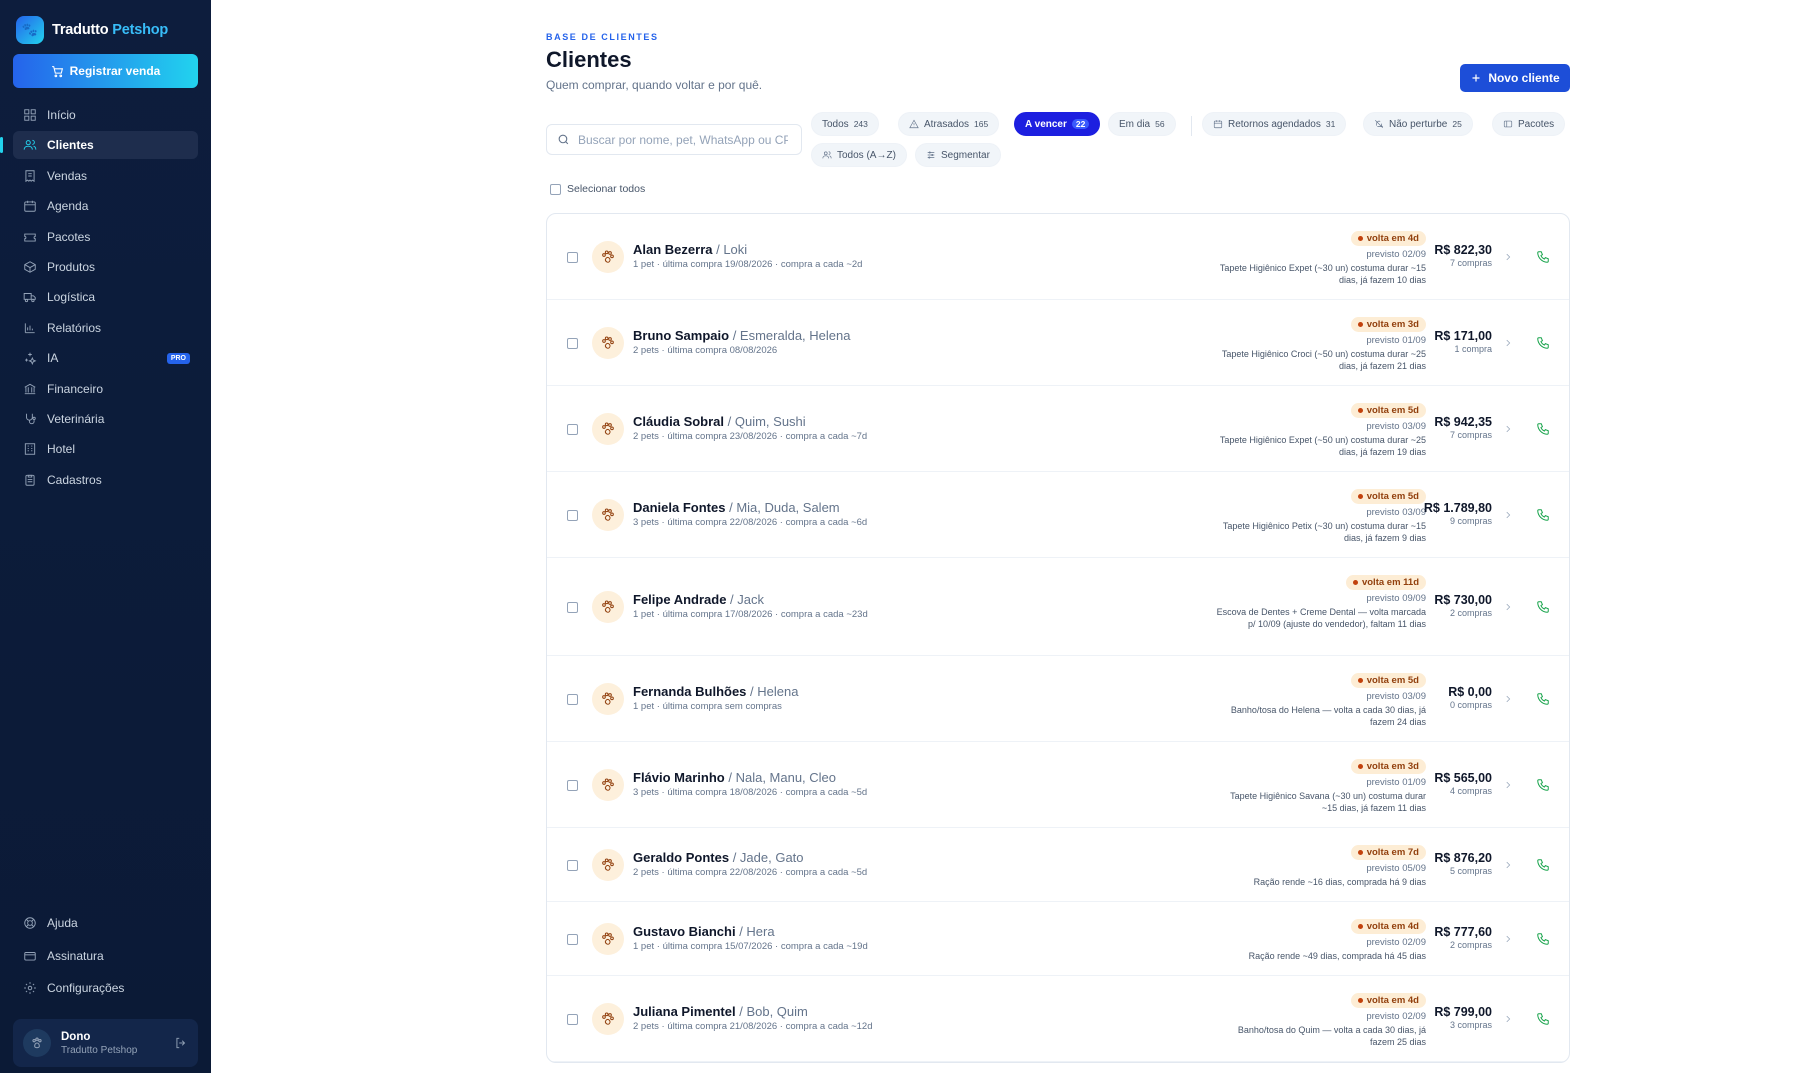 The height and width of the screenshot is (1073, 1794). Describe the element at coordinates (1396, 340) in the screenshot. I see `expected-date: previsto 01/09` at that location.